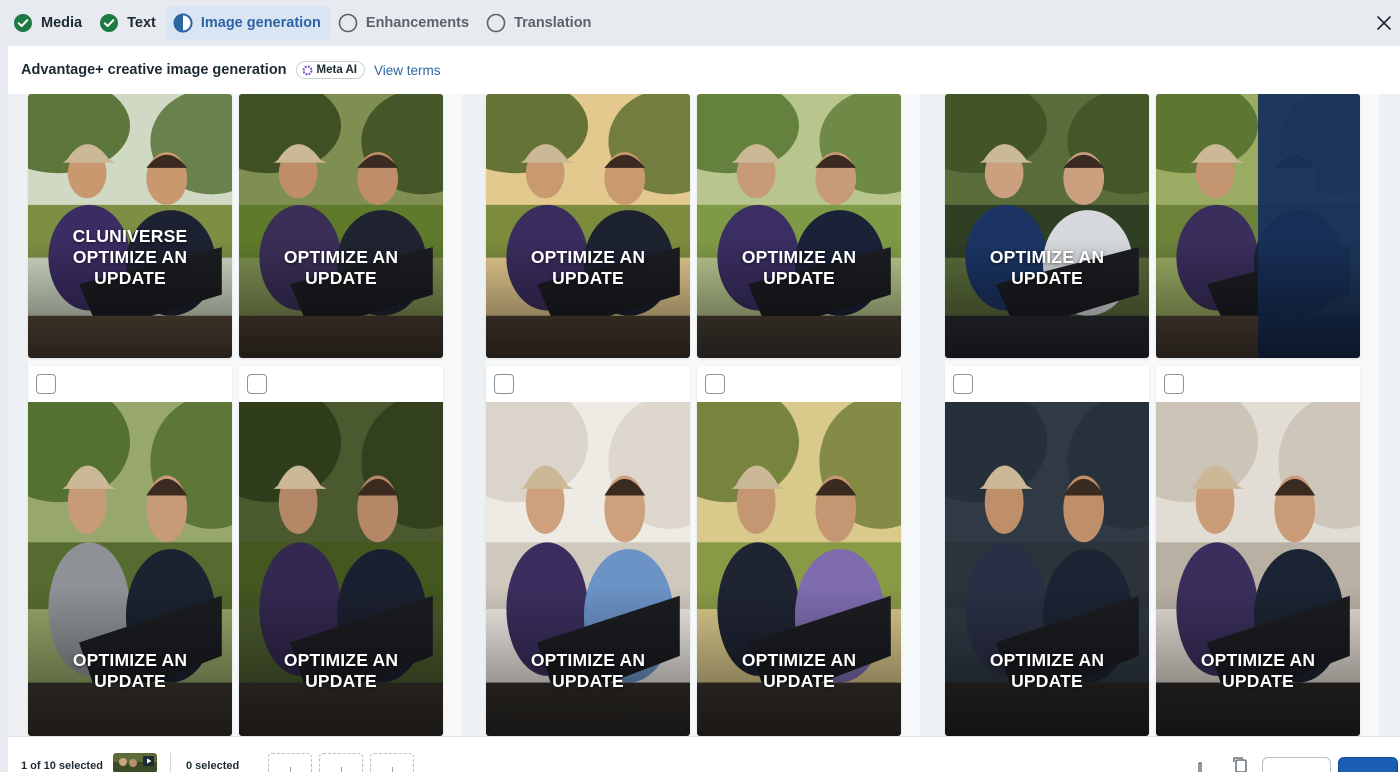  I want to click on step-label: Image generation, so click(260, 23).